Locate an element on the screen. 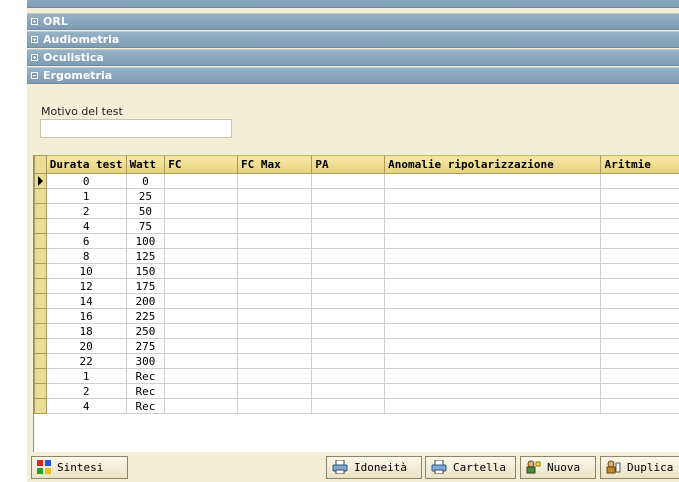  table-row: 10 150 is located at coordinates (356, 271).